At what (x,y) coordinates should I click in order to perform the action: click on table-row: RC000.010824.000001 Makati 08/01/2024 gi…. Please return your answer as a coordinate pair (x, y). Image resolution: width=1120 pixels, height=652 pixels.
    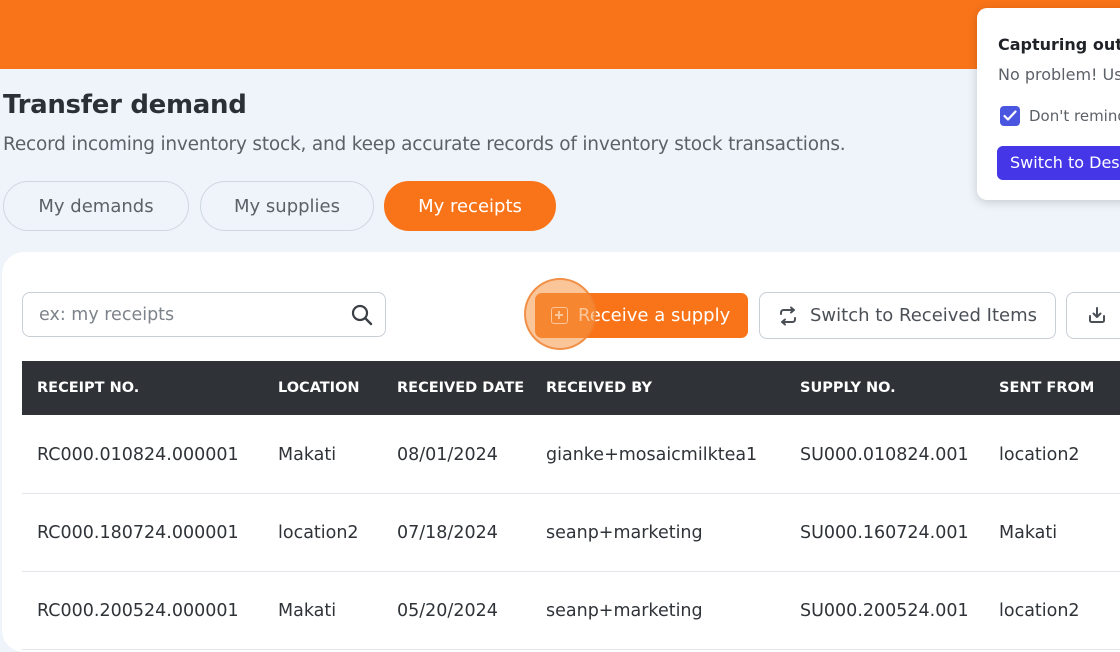
    Looking at the image, I should click on (571, 455).